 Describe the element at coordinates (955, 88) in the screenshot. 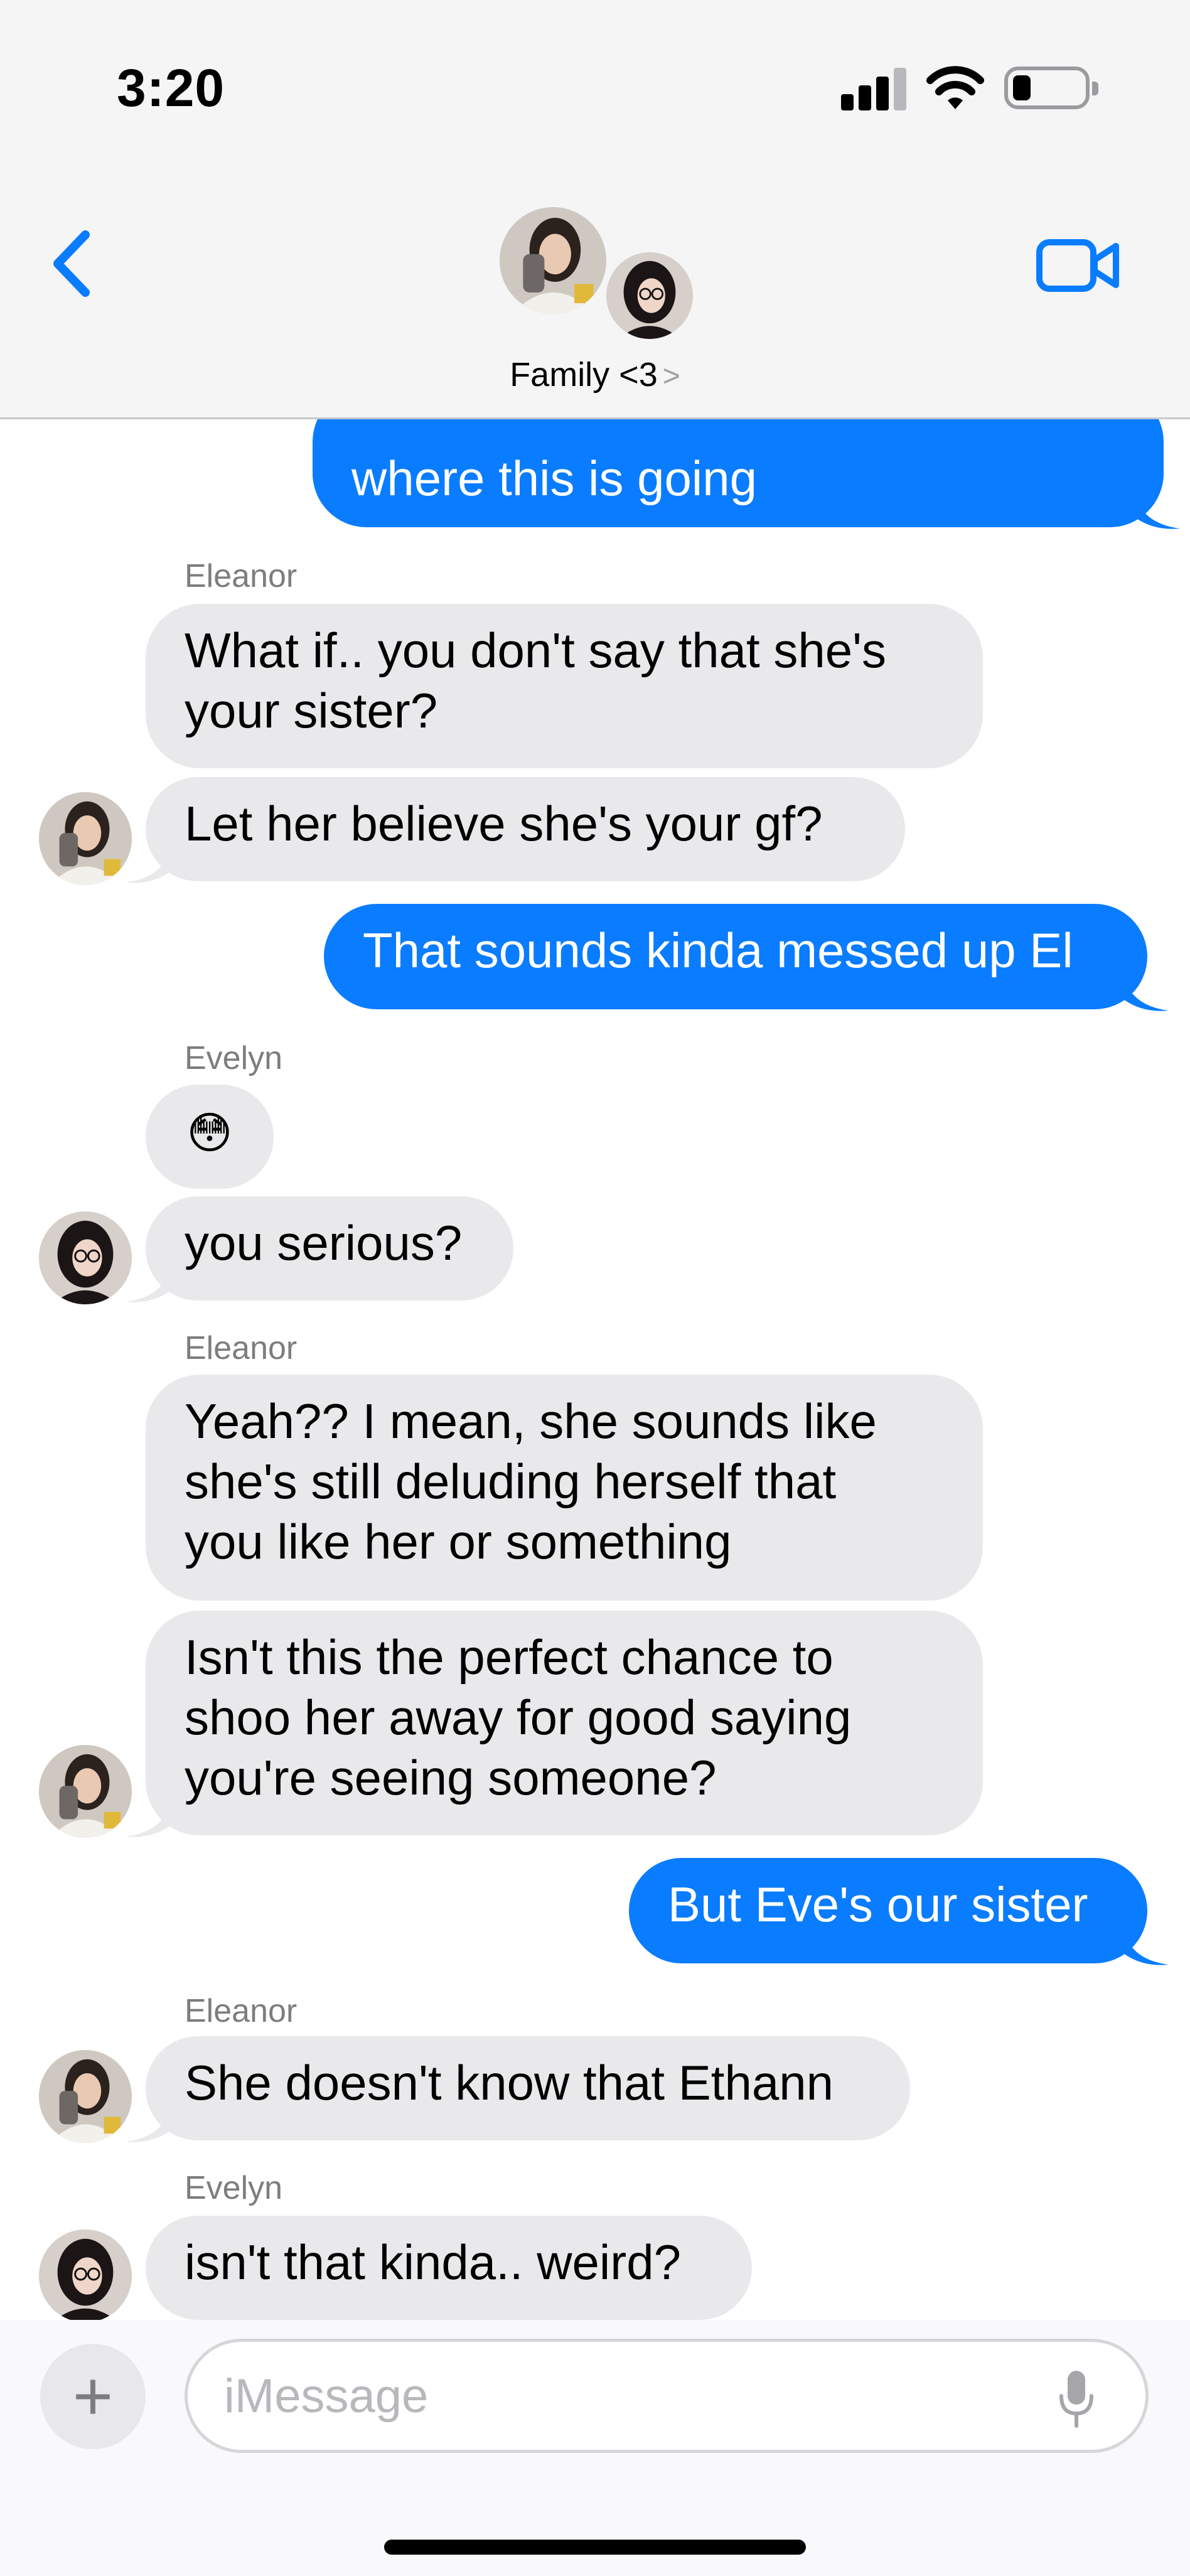

I see `wifi-icon` at that location.